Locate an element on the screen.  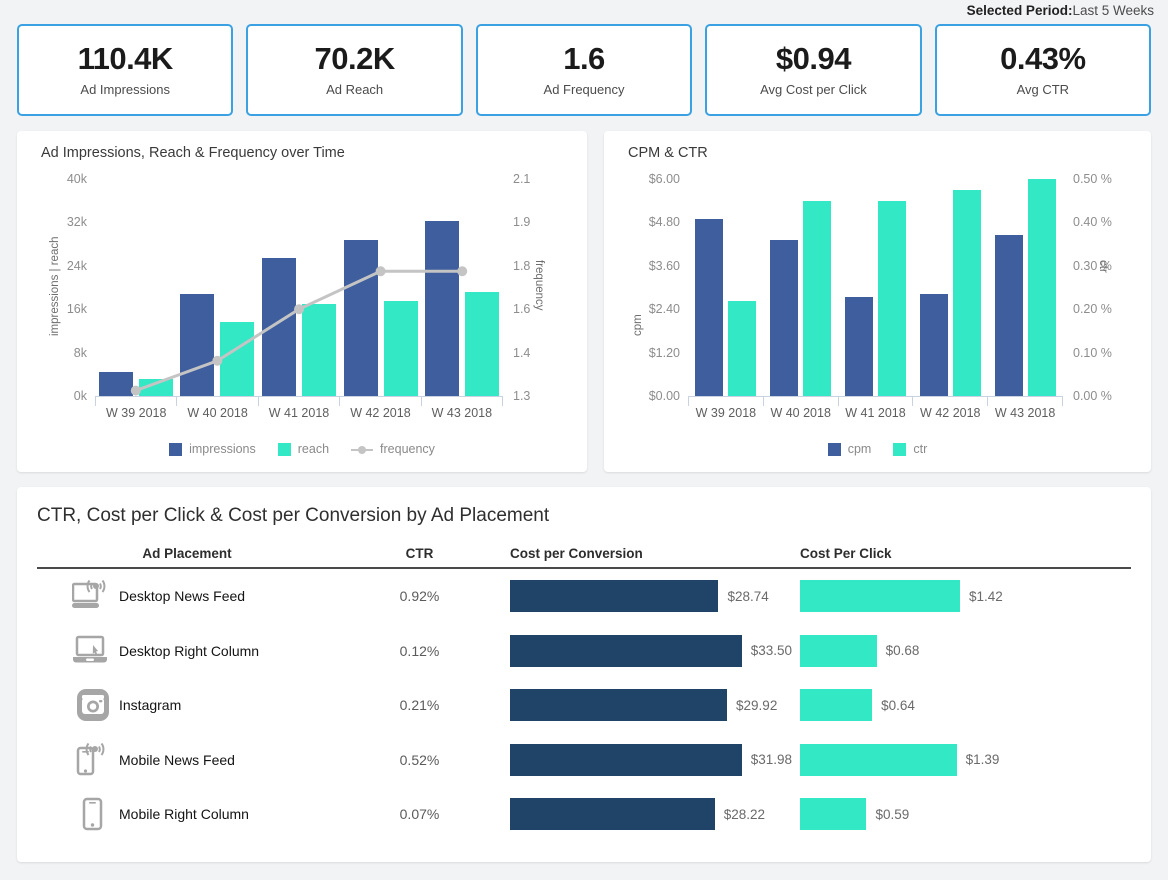
table-row: Mobile Right Column 0.07% $28.22 $0.59 is located at coordinates (584, 814).